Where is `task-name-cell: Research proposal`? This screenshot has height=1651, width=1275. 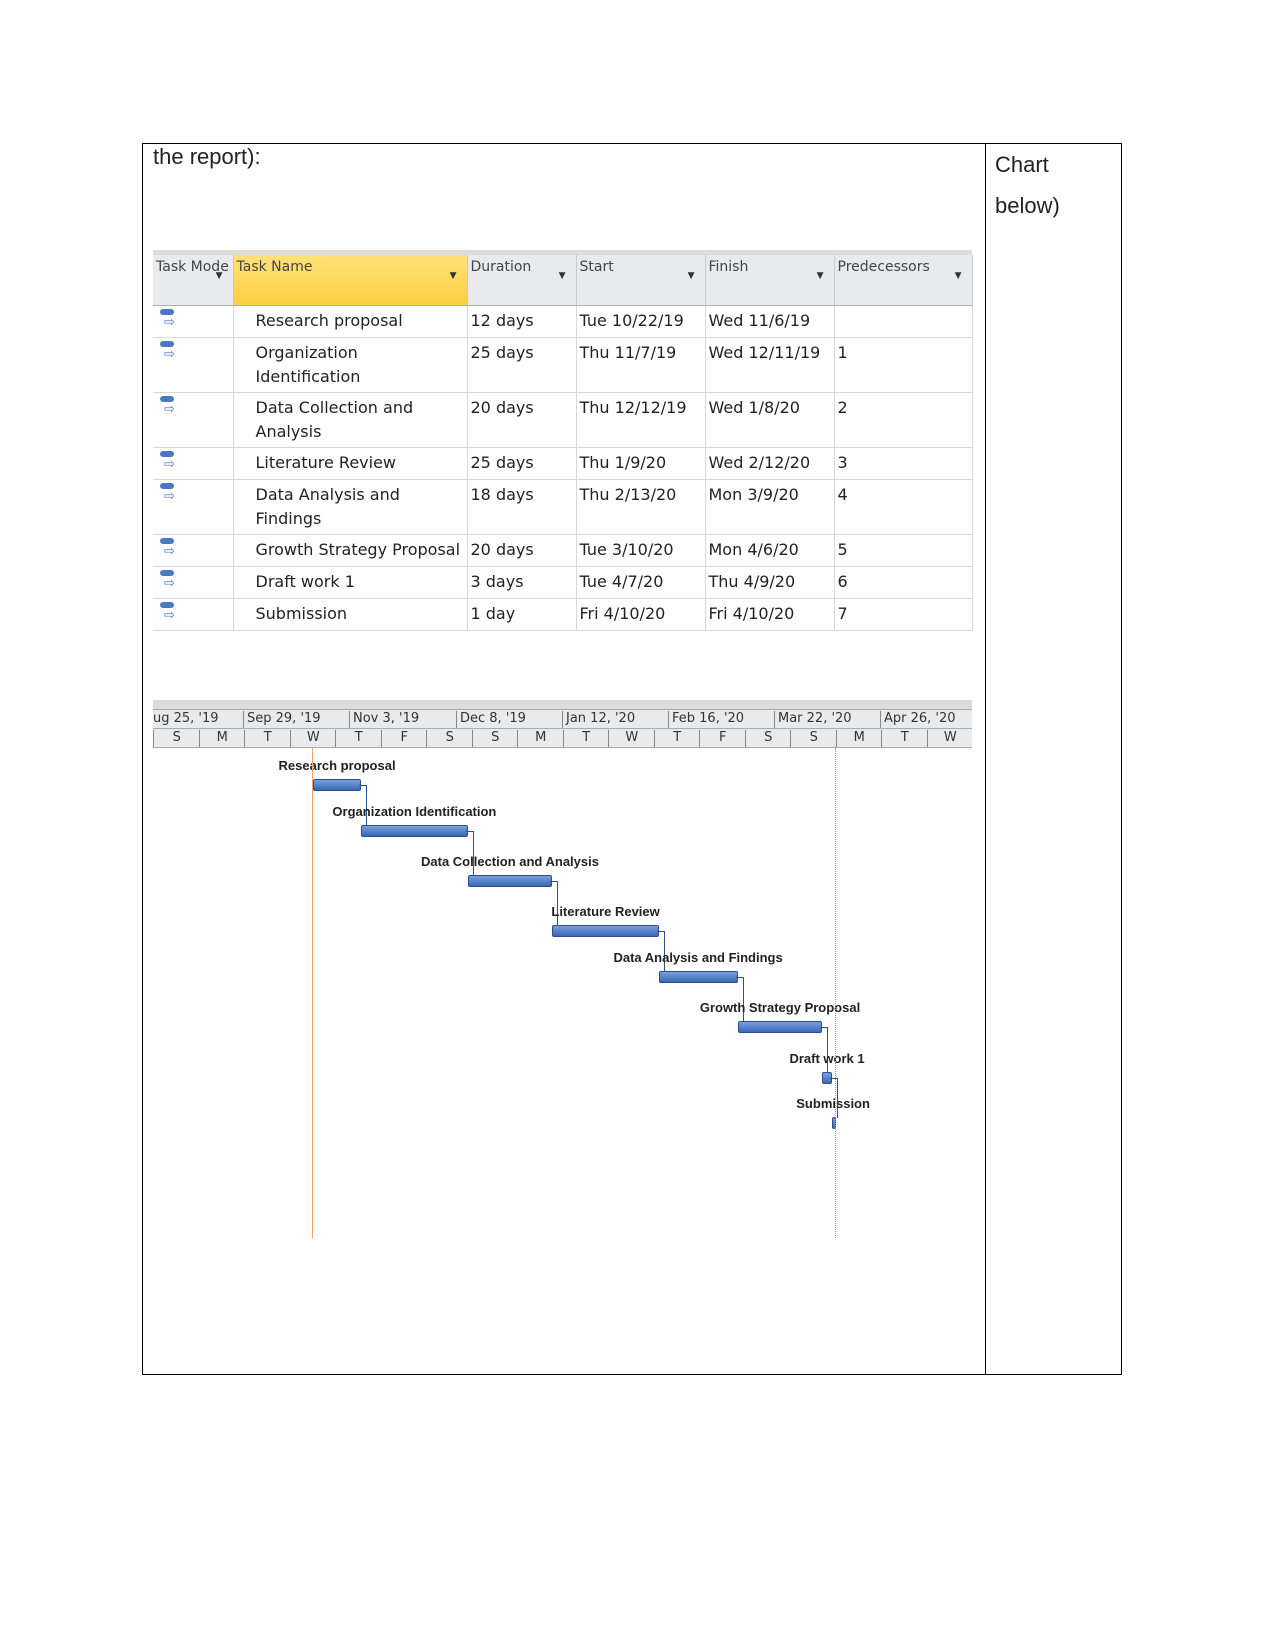 task-name-cell: Research proposal is located at coordinates (350, 321).